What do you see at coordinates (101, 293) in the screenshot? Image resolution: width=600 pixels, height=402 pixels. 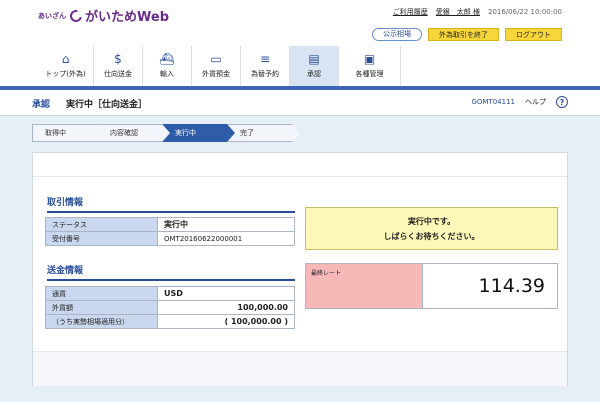 I see `currency-label: 通貨` at bounding box center [101, 293].